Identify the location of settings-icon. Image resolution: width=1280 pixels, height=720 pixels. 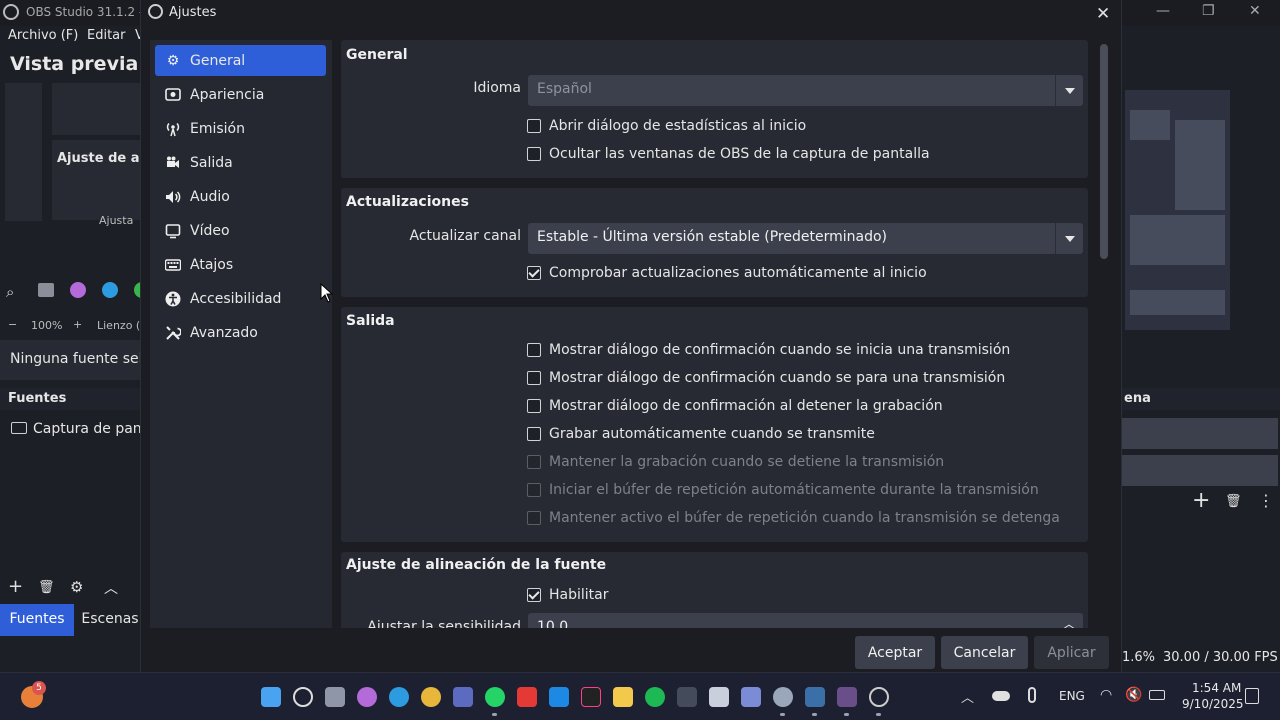
(783, 697).